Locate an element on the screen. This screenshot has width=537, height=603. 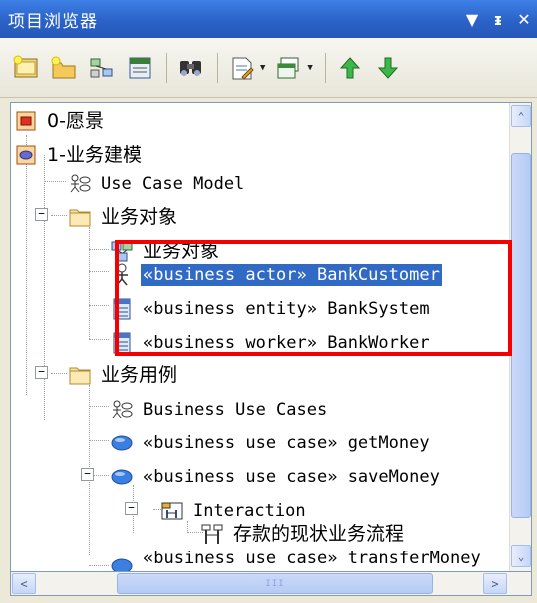
actor-icon is located at coordinates (122, 274).